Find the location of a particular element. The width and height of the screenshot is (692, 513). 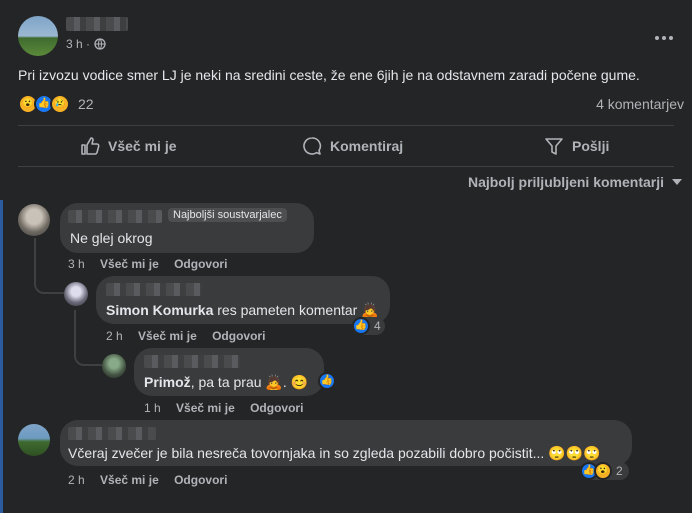

more-options-button is located at coordinates (666, 35).